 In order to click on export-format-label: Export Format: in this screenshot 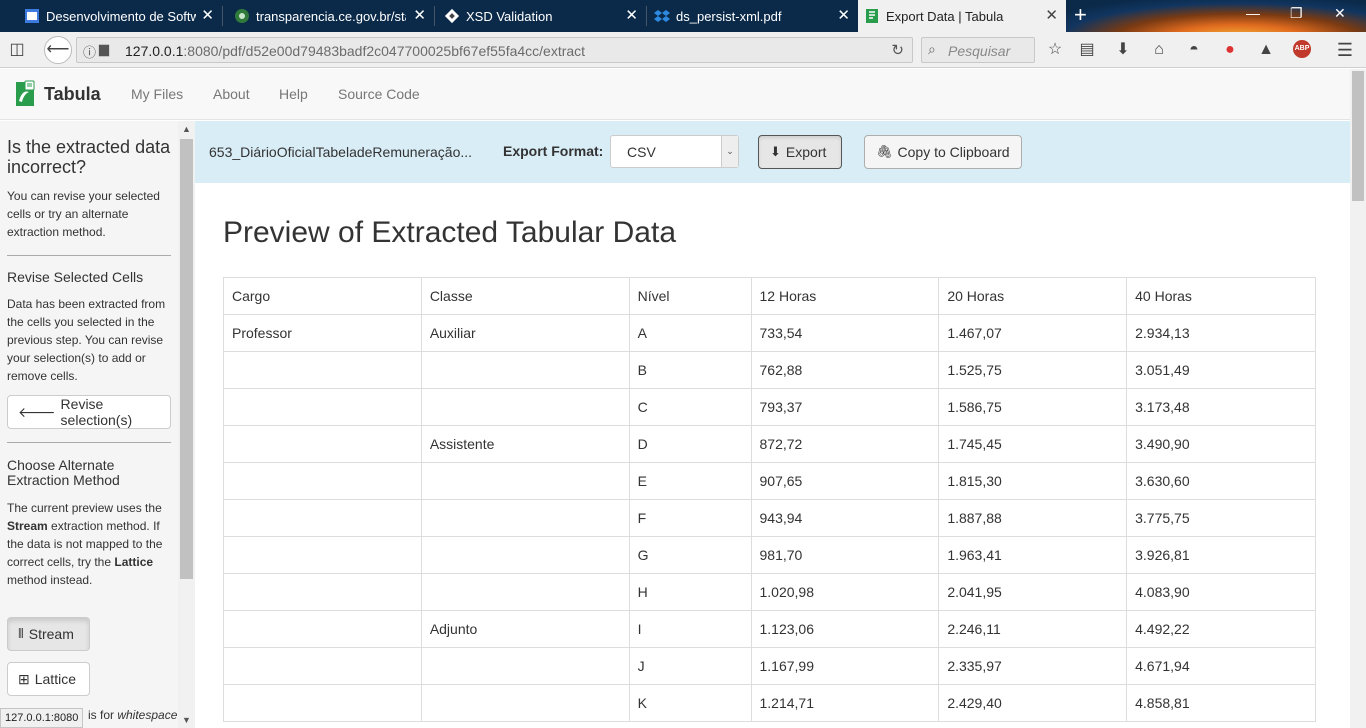, I will do `click(553, 151)`.